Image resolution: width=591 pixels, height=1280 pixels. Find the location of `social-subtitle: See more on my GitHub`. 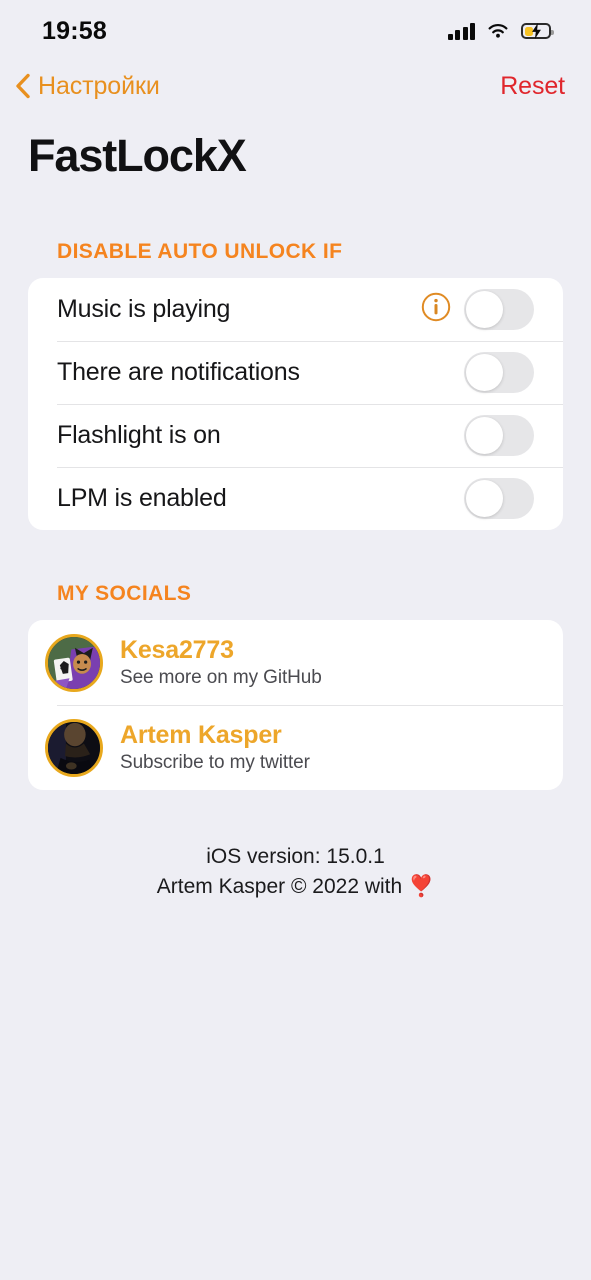

social-subtitle: See more on my GitHub is located at coordinates (221, 678).